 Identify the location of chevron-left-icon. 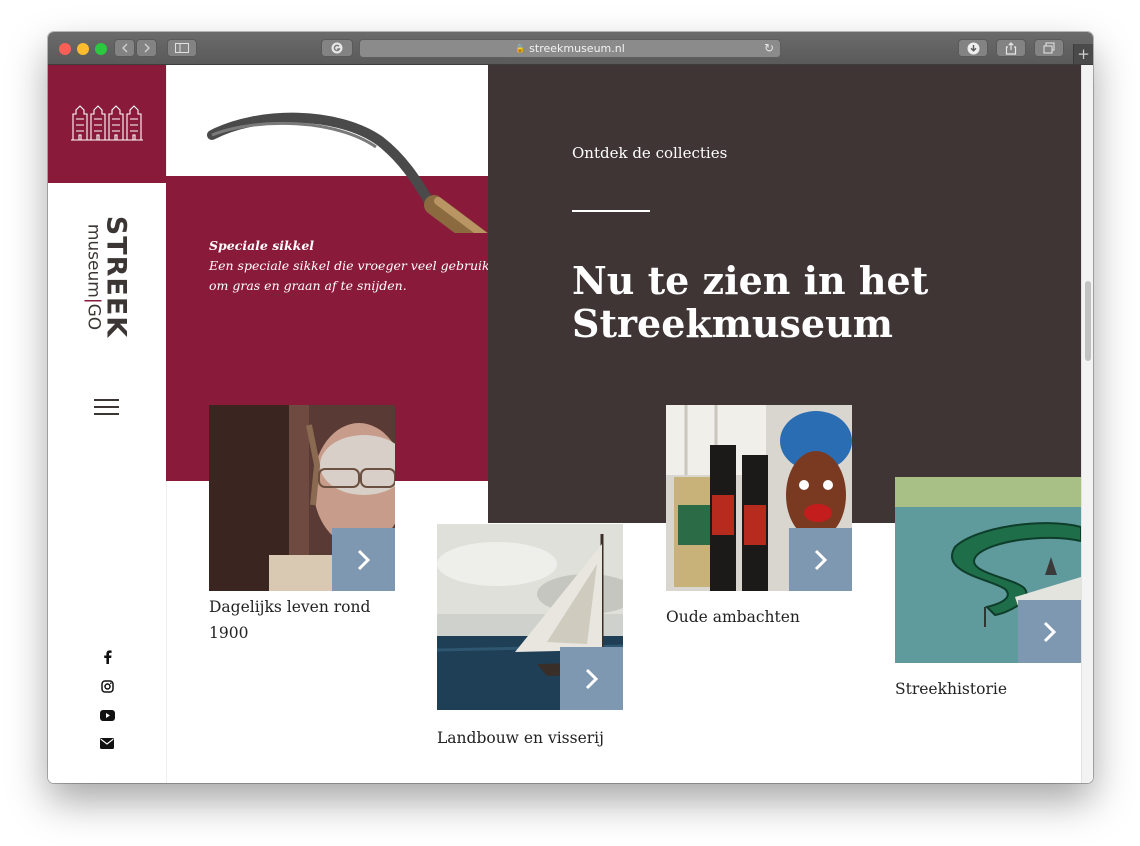
(124, 48).